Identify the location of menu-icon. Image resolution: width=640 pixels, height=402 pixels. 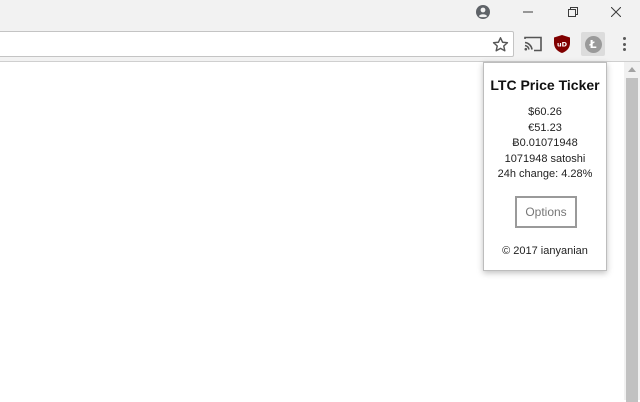
(624, 44).